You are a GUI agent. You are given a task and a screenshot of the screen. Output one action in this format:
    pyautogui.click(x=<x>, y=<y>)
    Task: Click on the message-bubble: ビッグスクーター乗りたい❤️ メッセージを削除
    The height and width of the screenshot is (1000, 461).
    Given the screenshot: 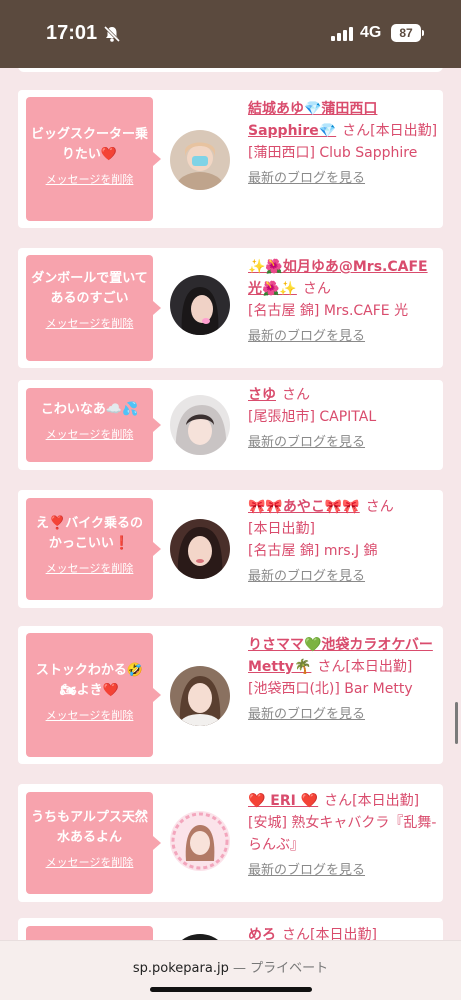 What is the action you would take?
    pyautogui.click(x=93, y=159)
    